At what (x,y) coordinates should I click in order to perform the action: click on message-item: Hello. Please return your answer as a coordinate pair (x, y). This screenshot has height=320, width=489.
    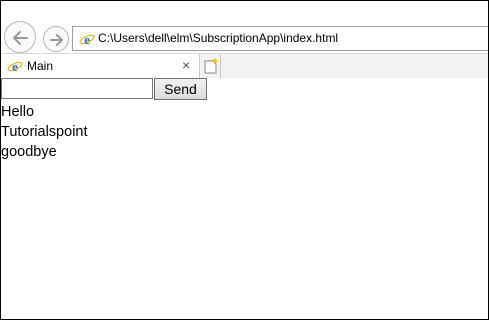
    Looking at the image, I should click on (18, 112).